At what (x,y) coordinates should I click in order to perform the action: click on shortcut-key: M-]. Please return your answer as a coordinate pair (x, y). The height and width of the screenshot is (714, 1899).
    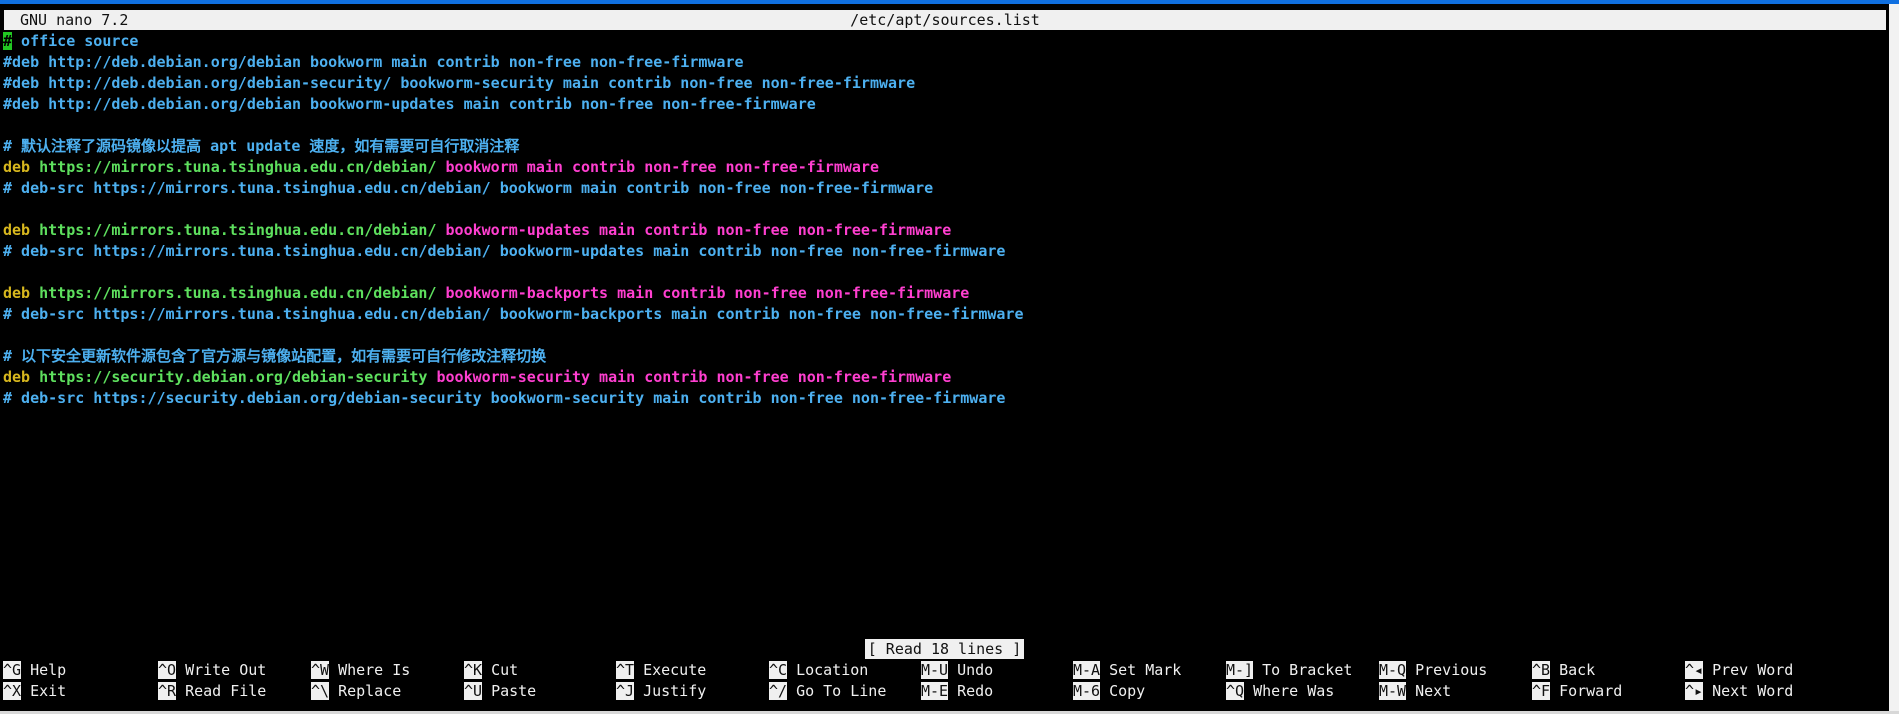
    Looking at the image, I should click on (1240, 670).